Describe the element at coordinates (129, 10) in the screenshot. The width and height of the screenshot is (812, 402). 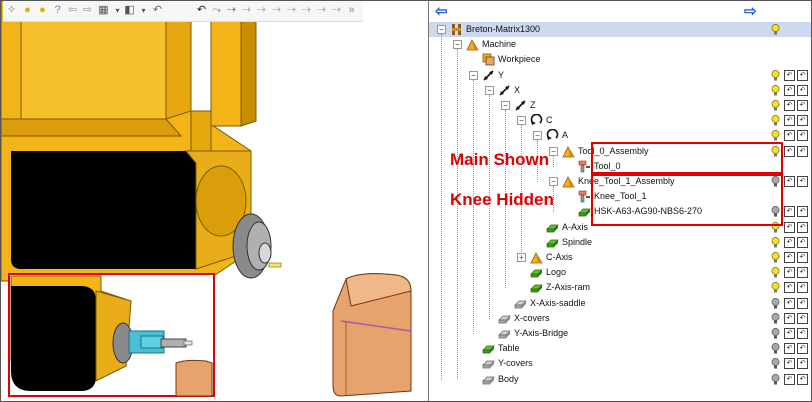
I see `select-cube-icon: ◧` at that location.